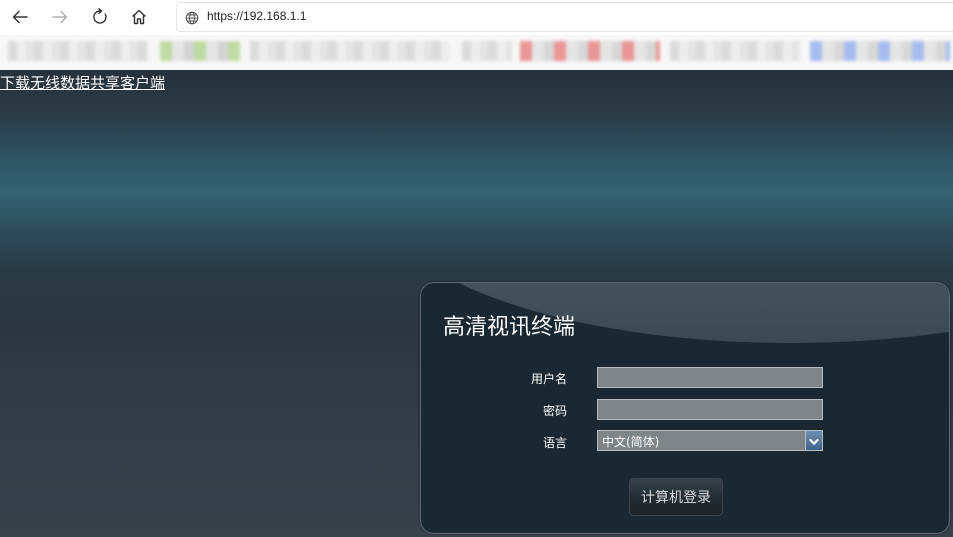  I want to click on dropdown-arrow-button, so click(813, 440).